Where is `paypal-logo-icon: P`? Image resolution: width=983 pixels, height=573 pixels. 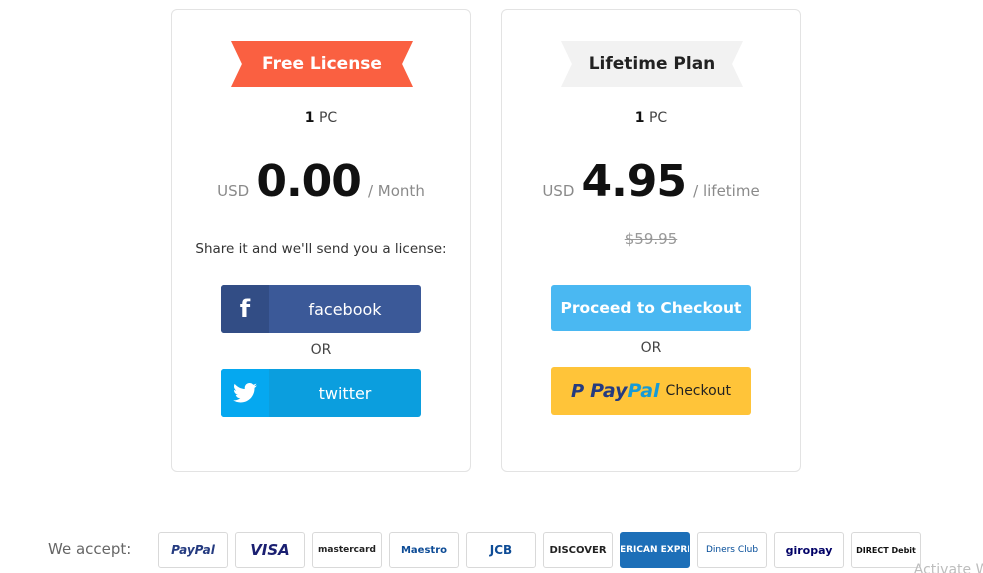
paypal-logo-icon: P is located at coordinates (577, 391).